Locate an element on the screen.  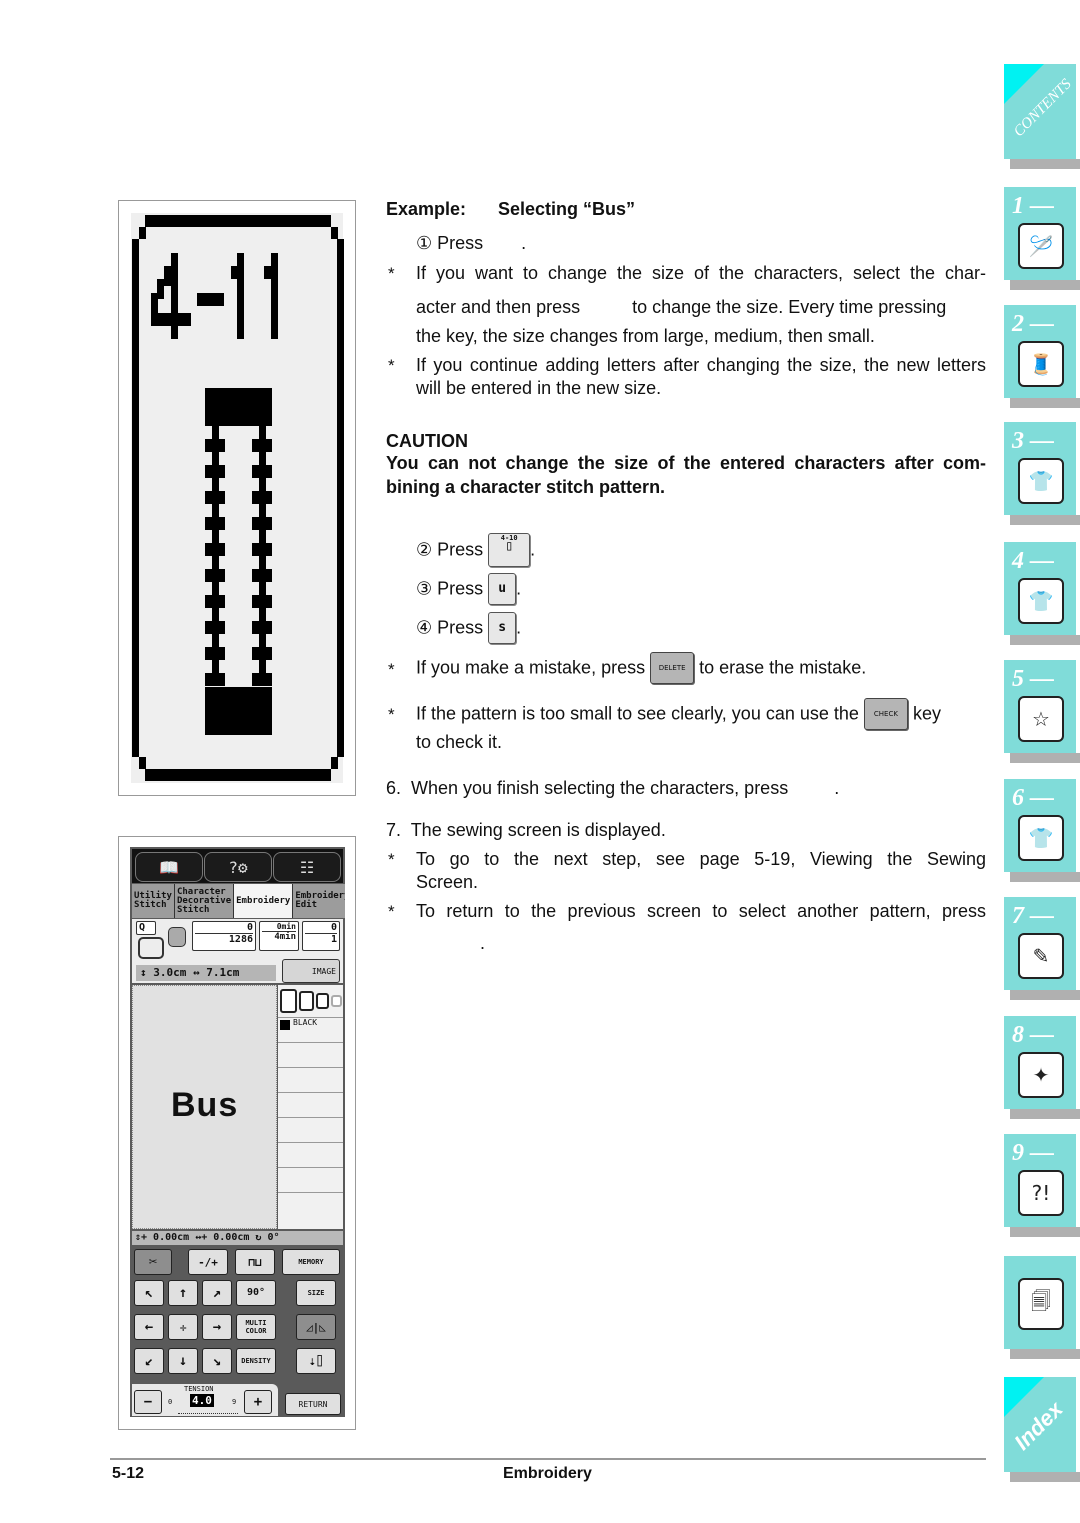
tension-plus-button: + is located at coordinates (258, 1402).